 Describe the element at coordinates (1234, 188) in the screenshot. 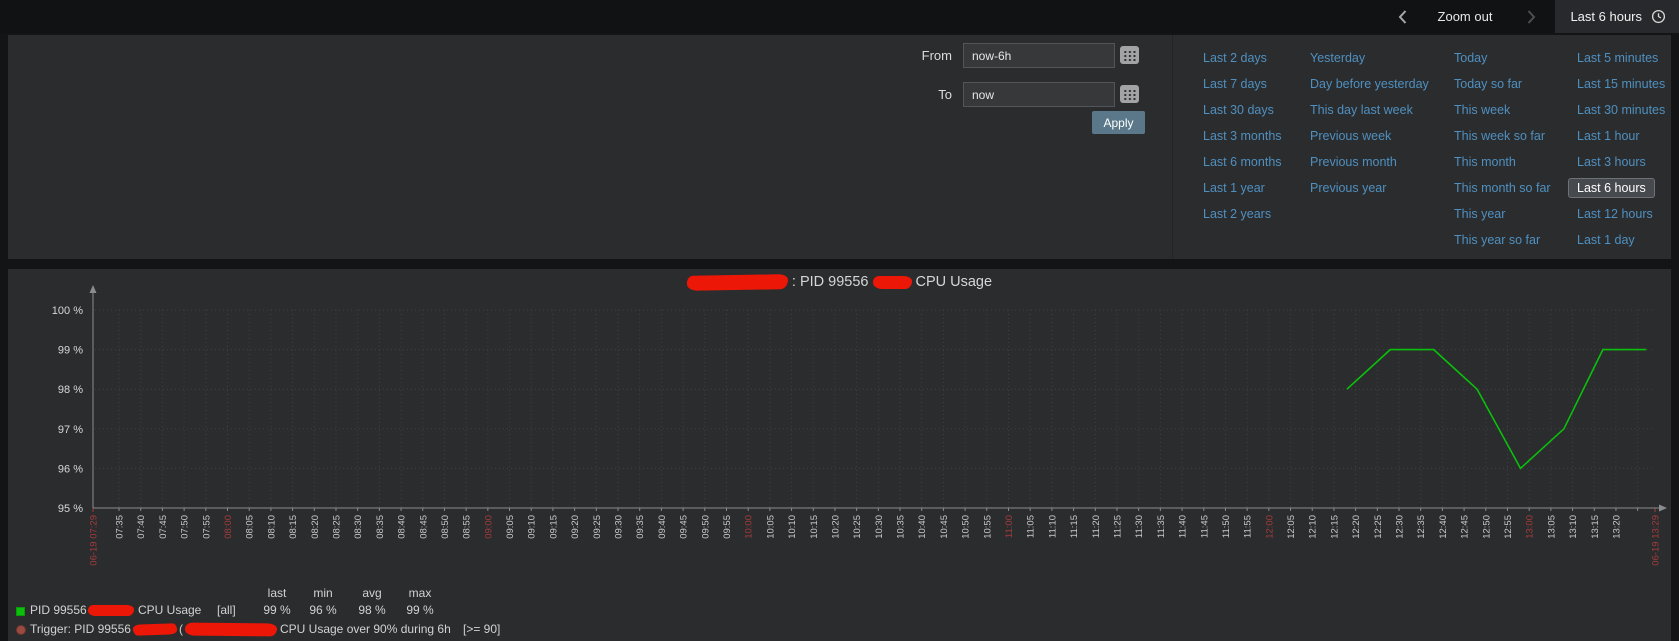

I see `quick-range-last-1-year: Last 1 year` at that location.